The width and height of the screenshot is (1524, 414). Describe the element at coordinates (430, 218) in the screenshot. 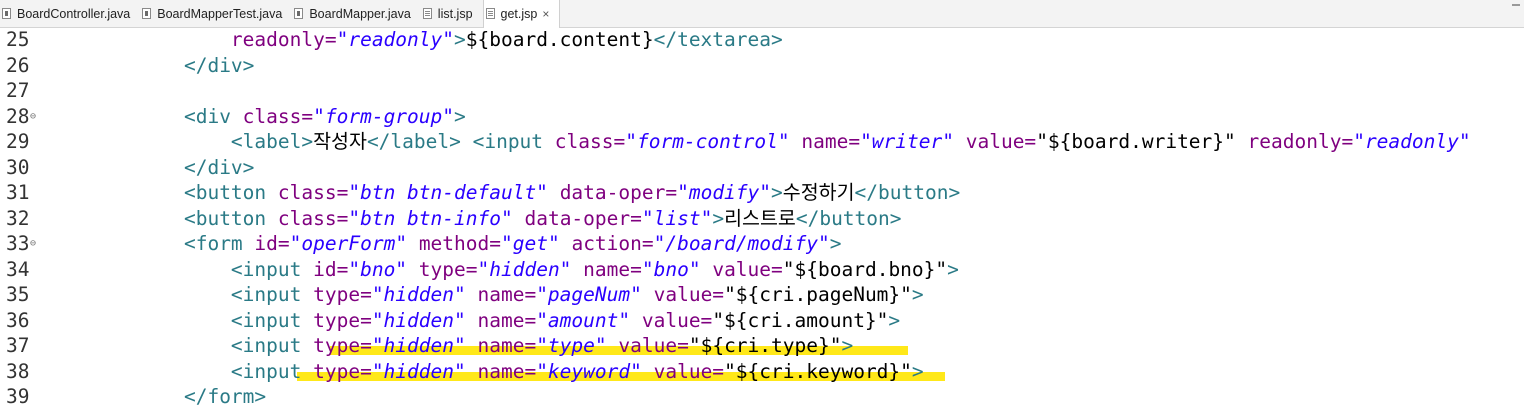

I see `code-token: "btn btn-info"` at that location.